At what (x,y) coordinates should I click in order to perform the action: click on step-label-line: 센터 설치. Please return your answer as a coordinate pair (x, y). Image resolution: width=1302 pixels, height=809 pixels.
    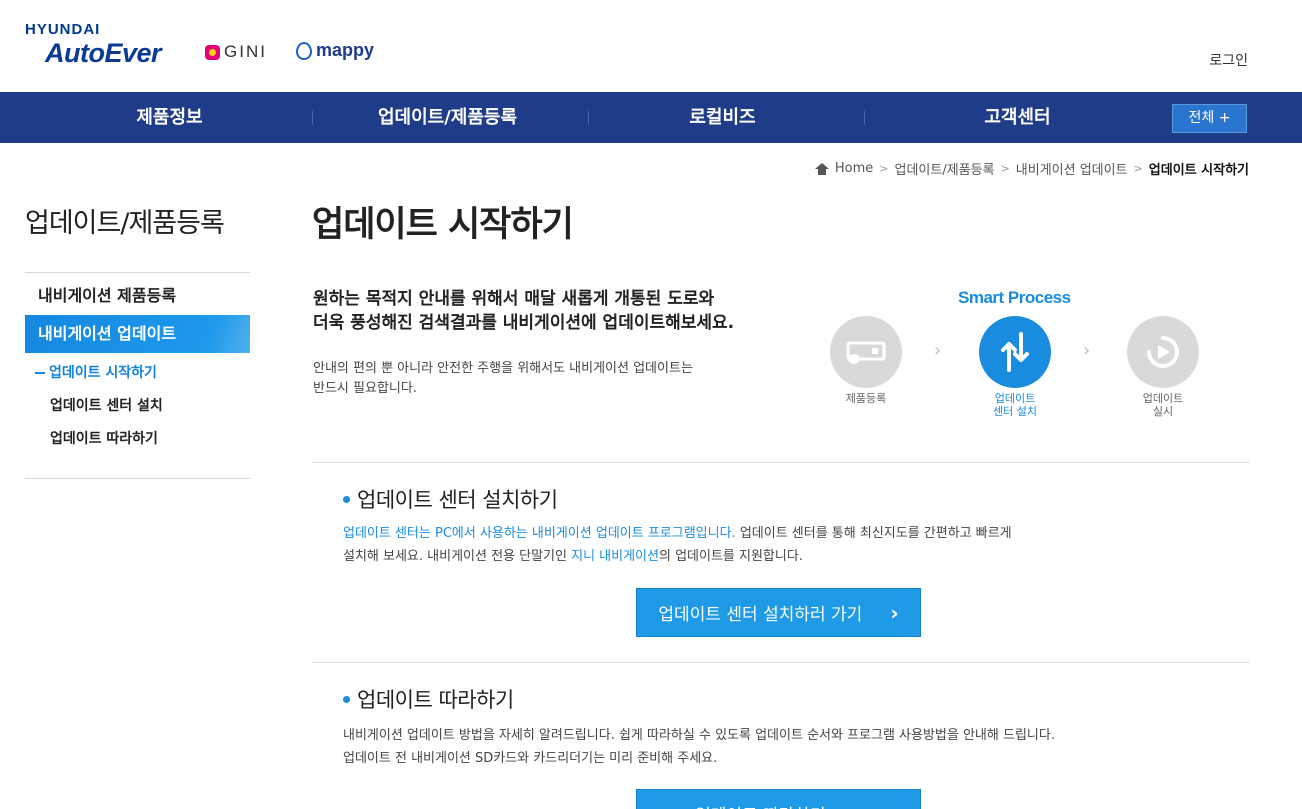
    Looking at the image, I should click on (1015, 411).